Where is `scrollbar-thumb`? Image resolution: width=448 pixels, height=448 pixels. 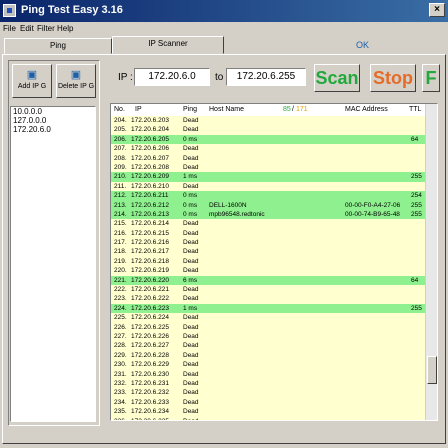 scrollbar-thumb is located at coordinates (432, 370).